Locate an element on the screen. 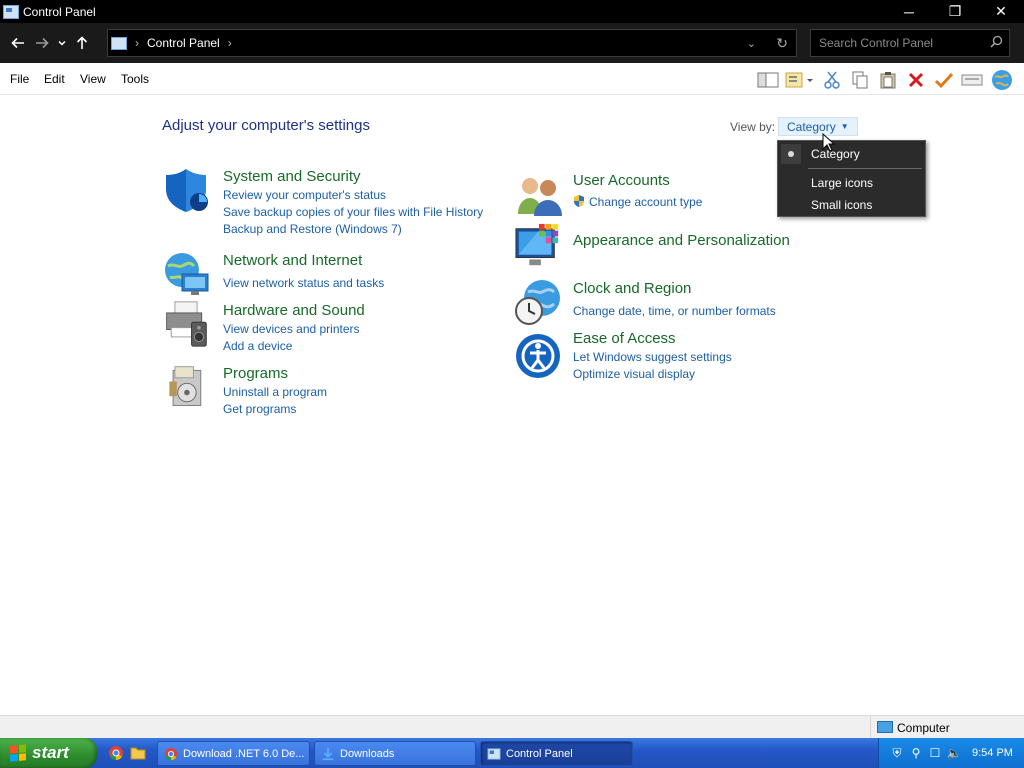 The width and height of the screenshot is (1024, 768). title-bar: Control Panel ─ ❐ ✕ is located at coordinates (512, 11).